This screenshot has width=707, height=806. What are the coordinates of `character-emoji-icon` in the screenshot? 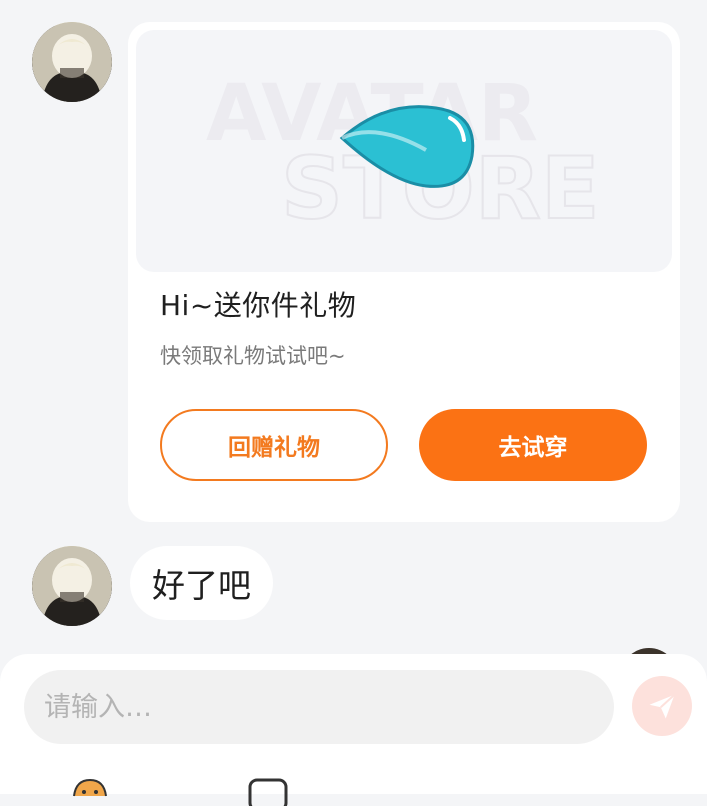 It's located at (90, 791).